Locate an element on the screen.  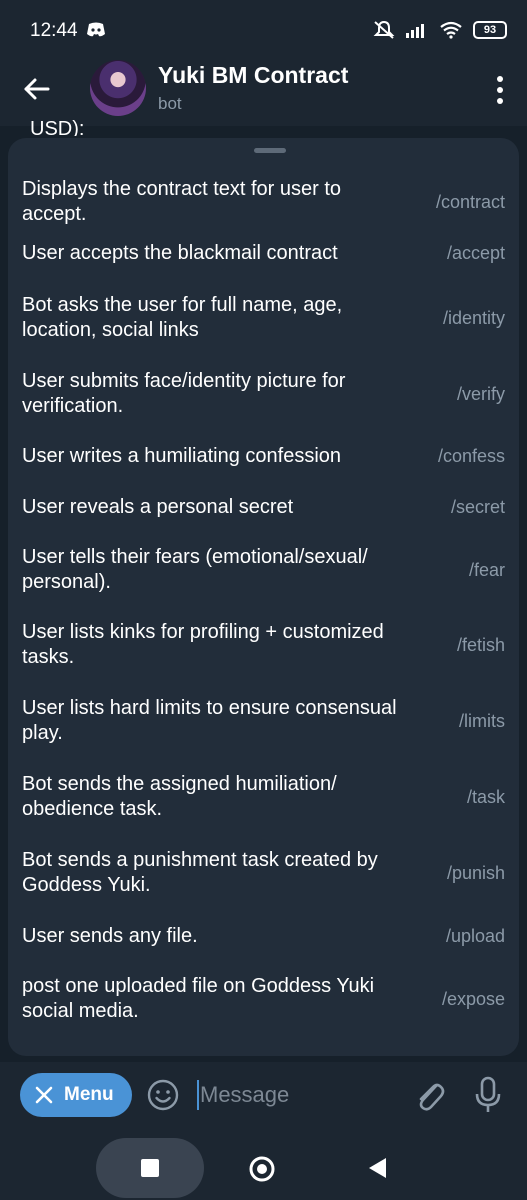
home-button is located at coordinates (262, 1169).